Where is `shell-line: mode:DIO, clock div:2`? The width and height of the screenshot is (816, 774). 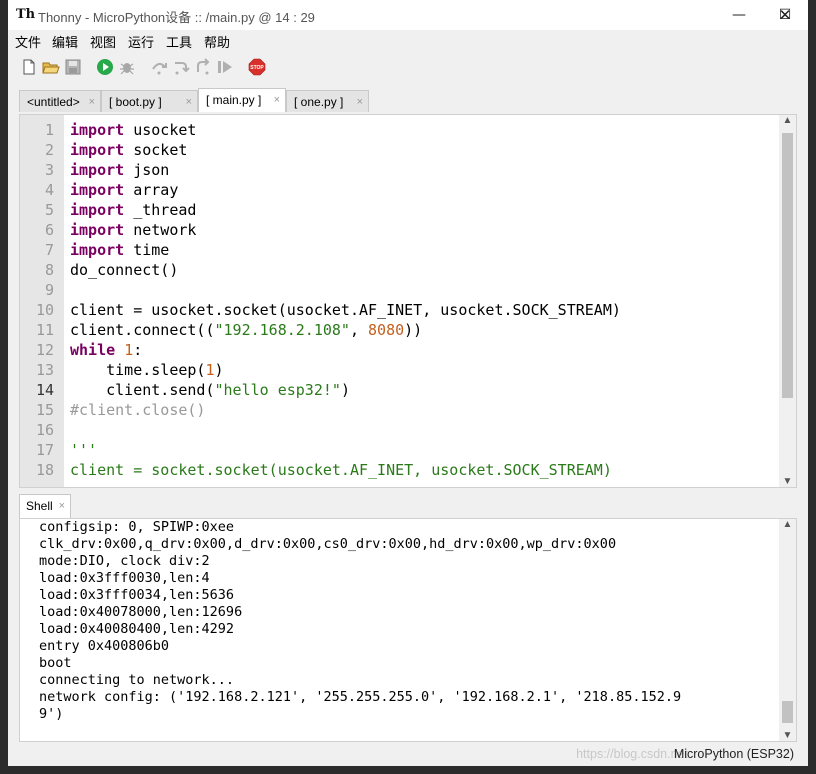
shell-line: mode:DIO, clock div:2 is located at coordinates (124, 561).